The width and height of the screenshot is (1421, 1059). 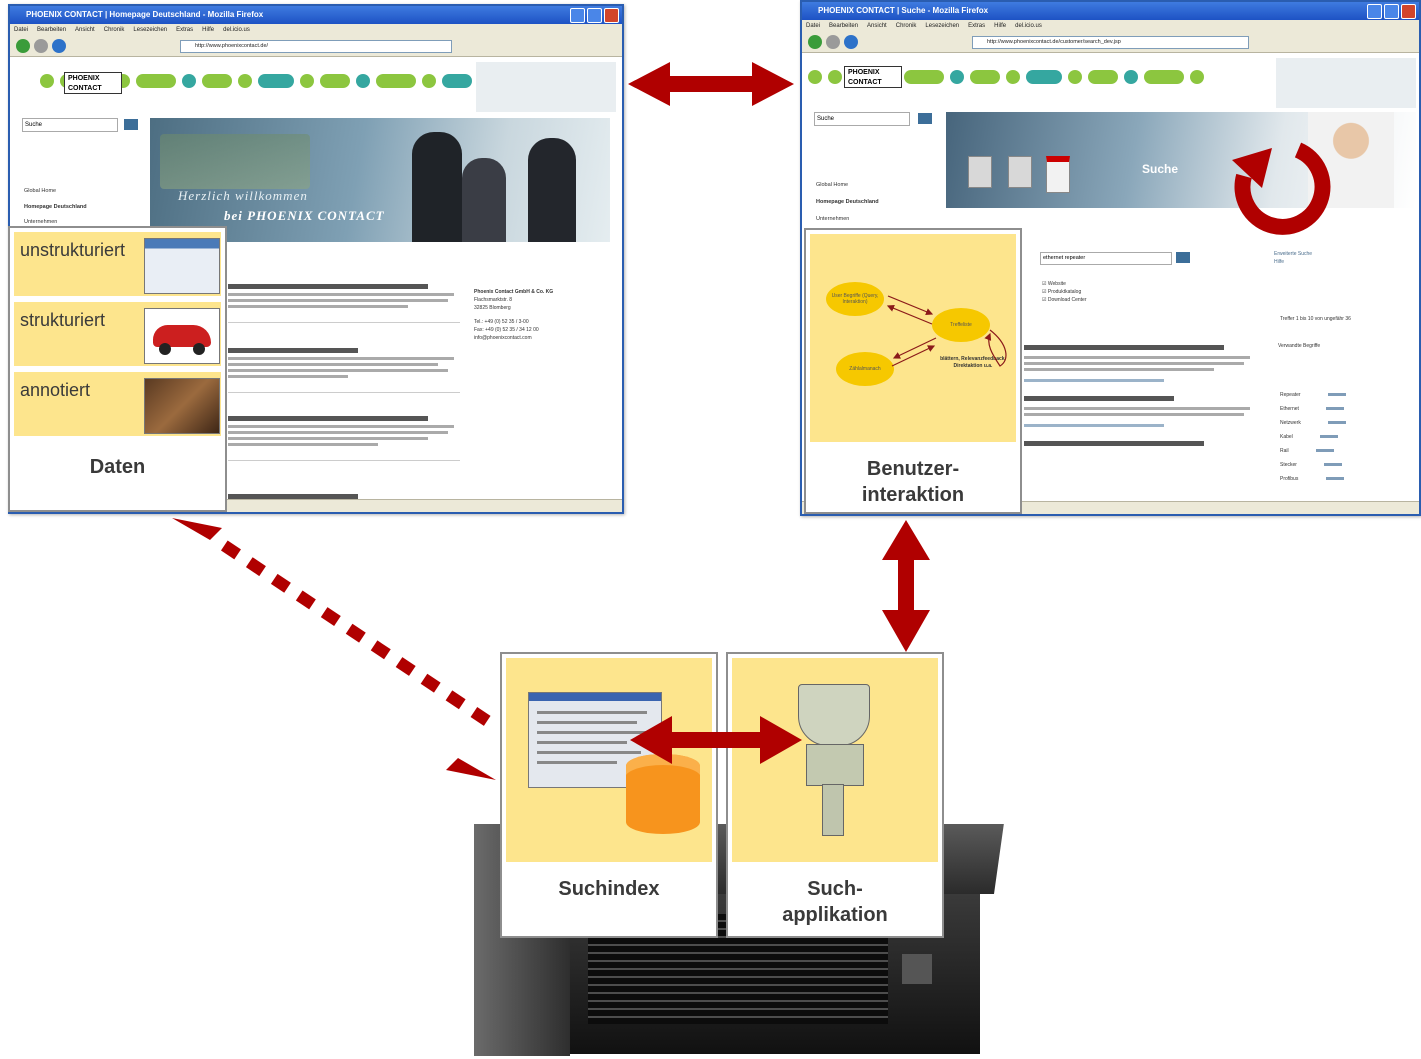 What do you see at coordinates (716, 740) in the screenshot?
I see `index-app-double-arrow` at bounding box center [716, 740].